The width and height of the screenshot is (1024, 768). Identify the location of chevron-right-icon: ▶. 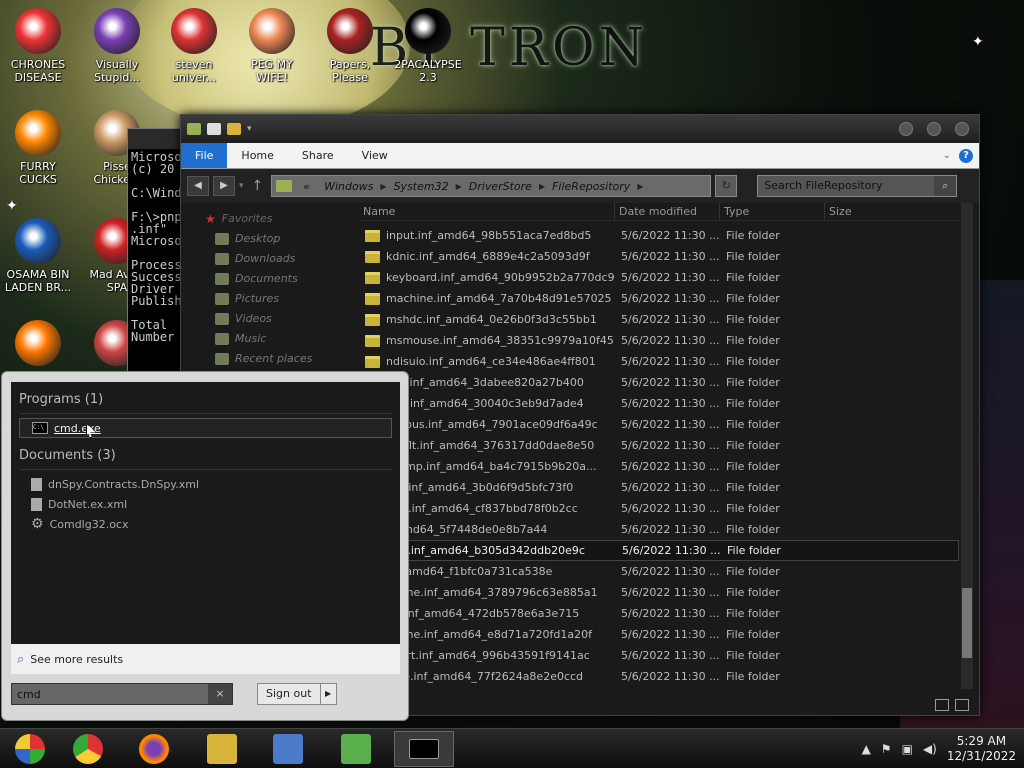
(640, 186).